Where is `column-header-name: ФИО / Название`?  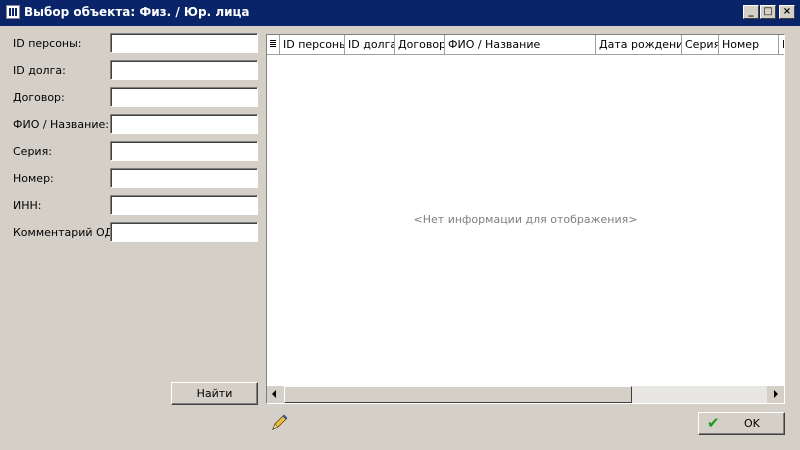 column-header-name: ФИО / Название is located at coordinates (520, 44).